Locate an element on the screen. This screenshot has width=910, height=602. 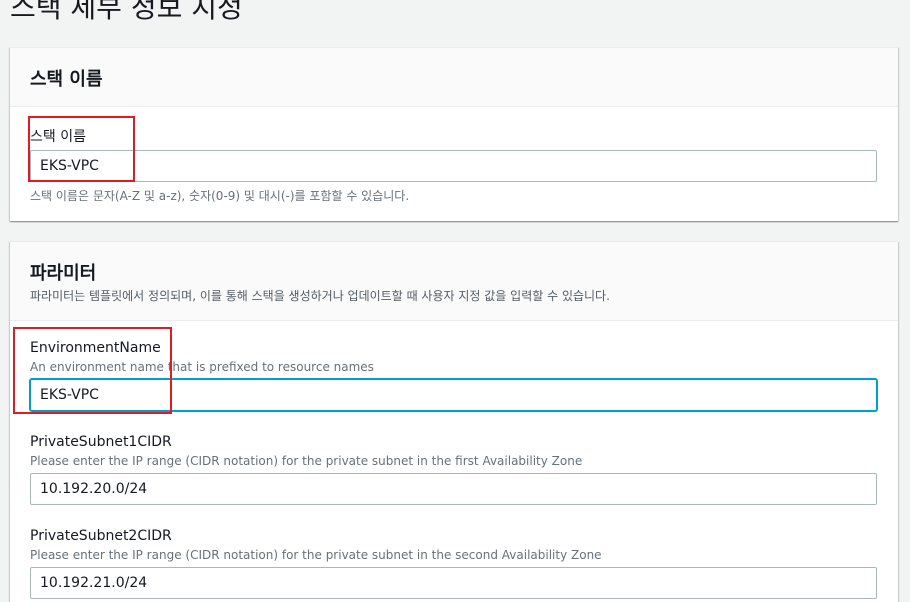
stack-name-panel-title: 스택 이름 is located at coordinates (66, 79).